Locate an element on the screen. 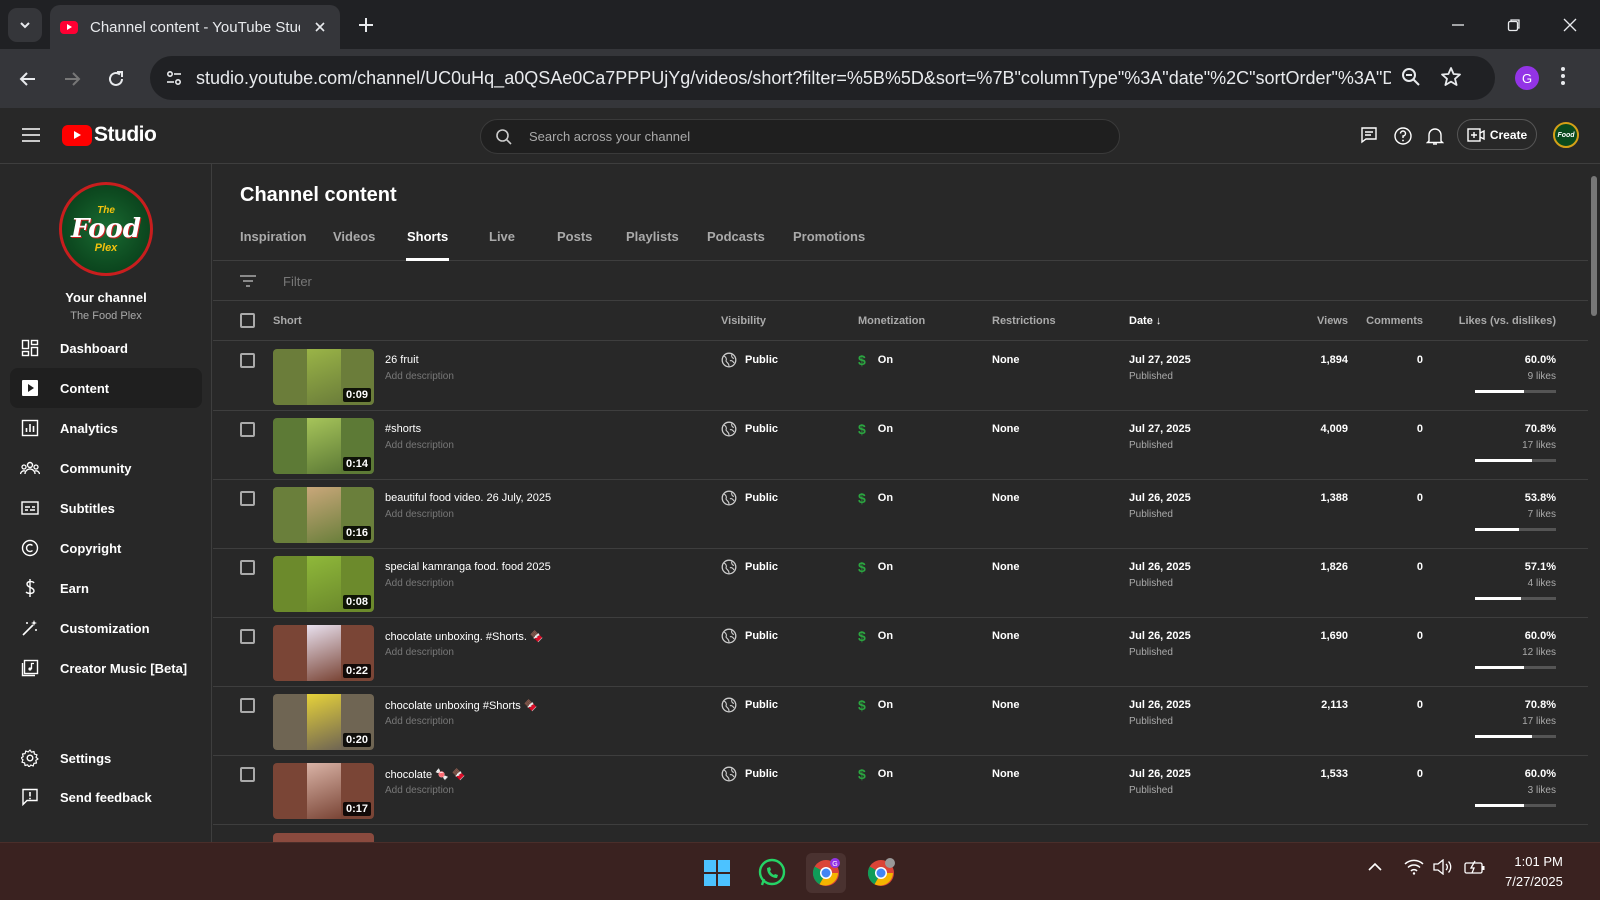  battery-icon is located at coordinates (1475, 867).